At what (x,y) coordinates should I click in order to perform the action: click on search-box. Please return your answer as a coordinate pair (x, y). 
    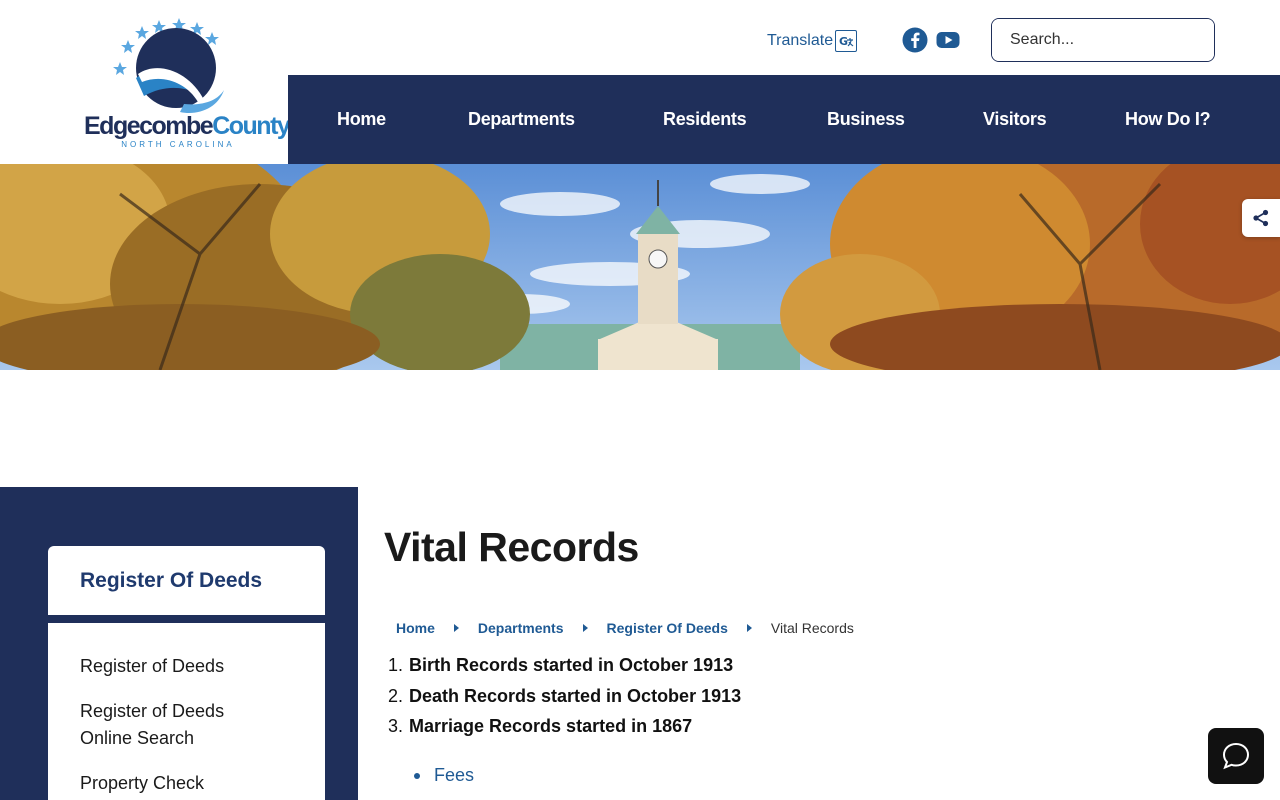
    Looking at the image, I should click on (1103, 40).